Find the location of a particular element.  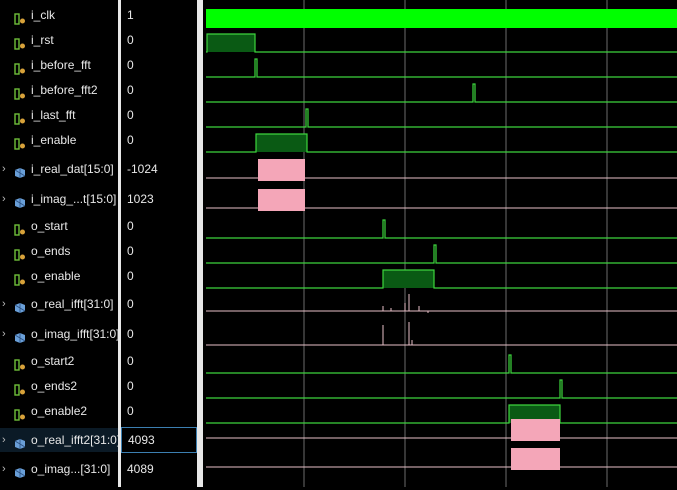

signal-value: 4093 is located at coordinates (159, 440).